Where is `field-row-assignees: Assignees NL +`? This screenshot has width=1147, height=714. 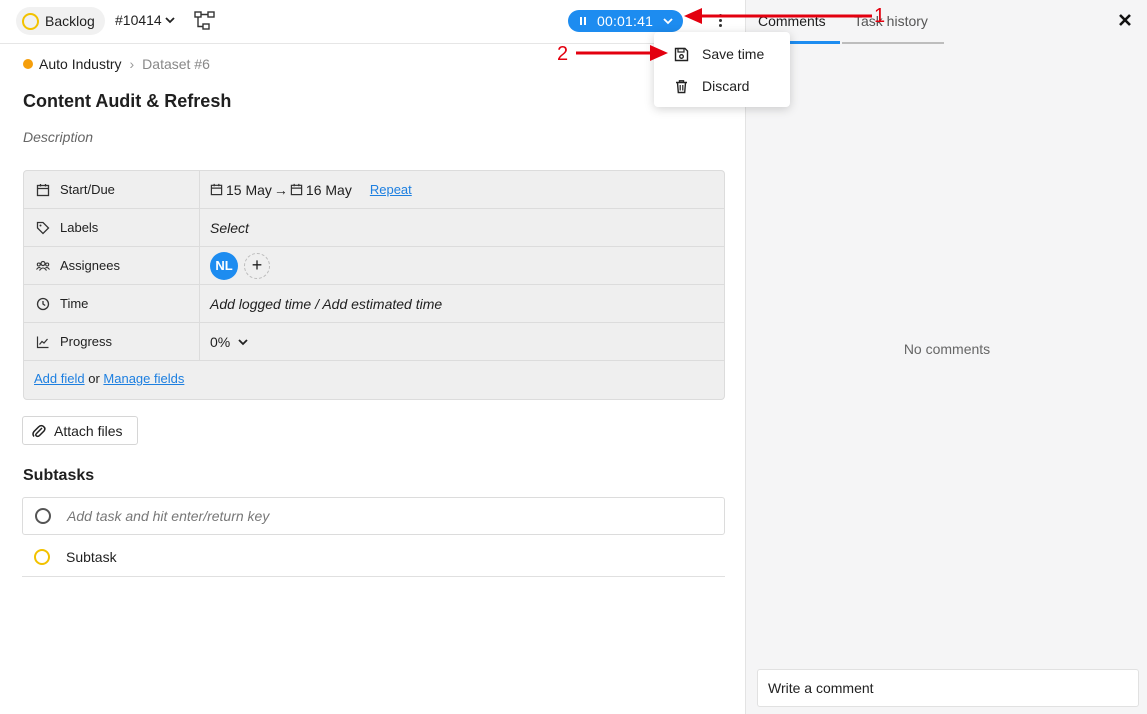 field-row-assignees: Assignees NL + is located at coordinates (374, 266).